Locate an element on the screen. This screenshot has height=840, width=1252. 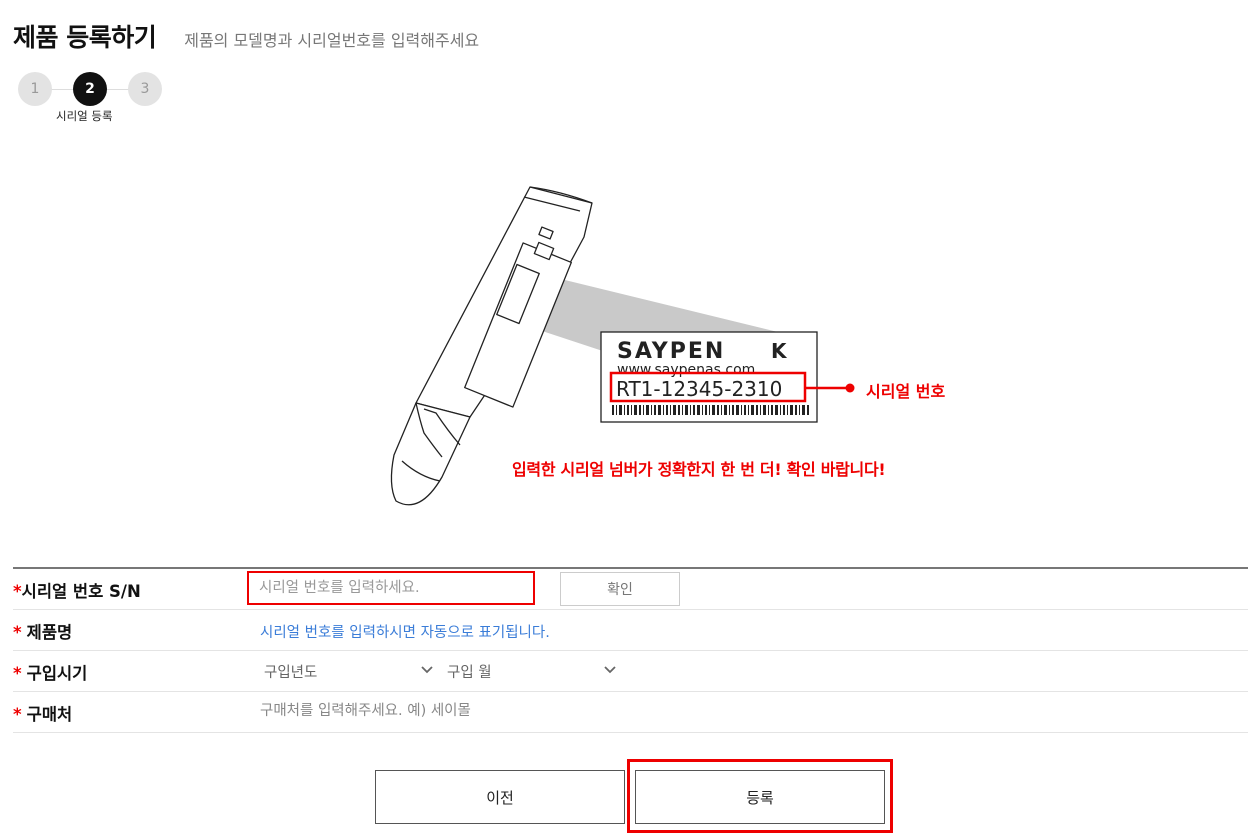
form-row-serial: *시리얼 번호 S/N 확인 is located at coordinates (630, 589).